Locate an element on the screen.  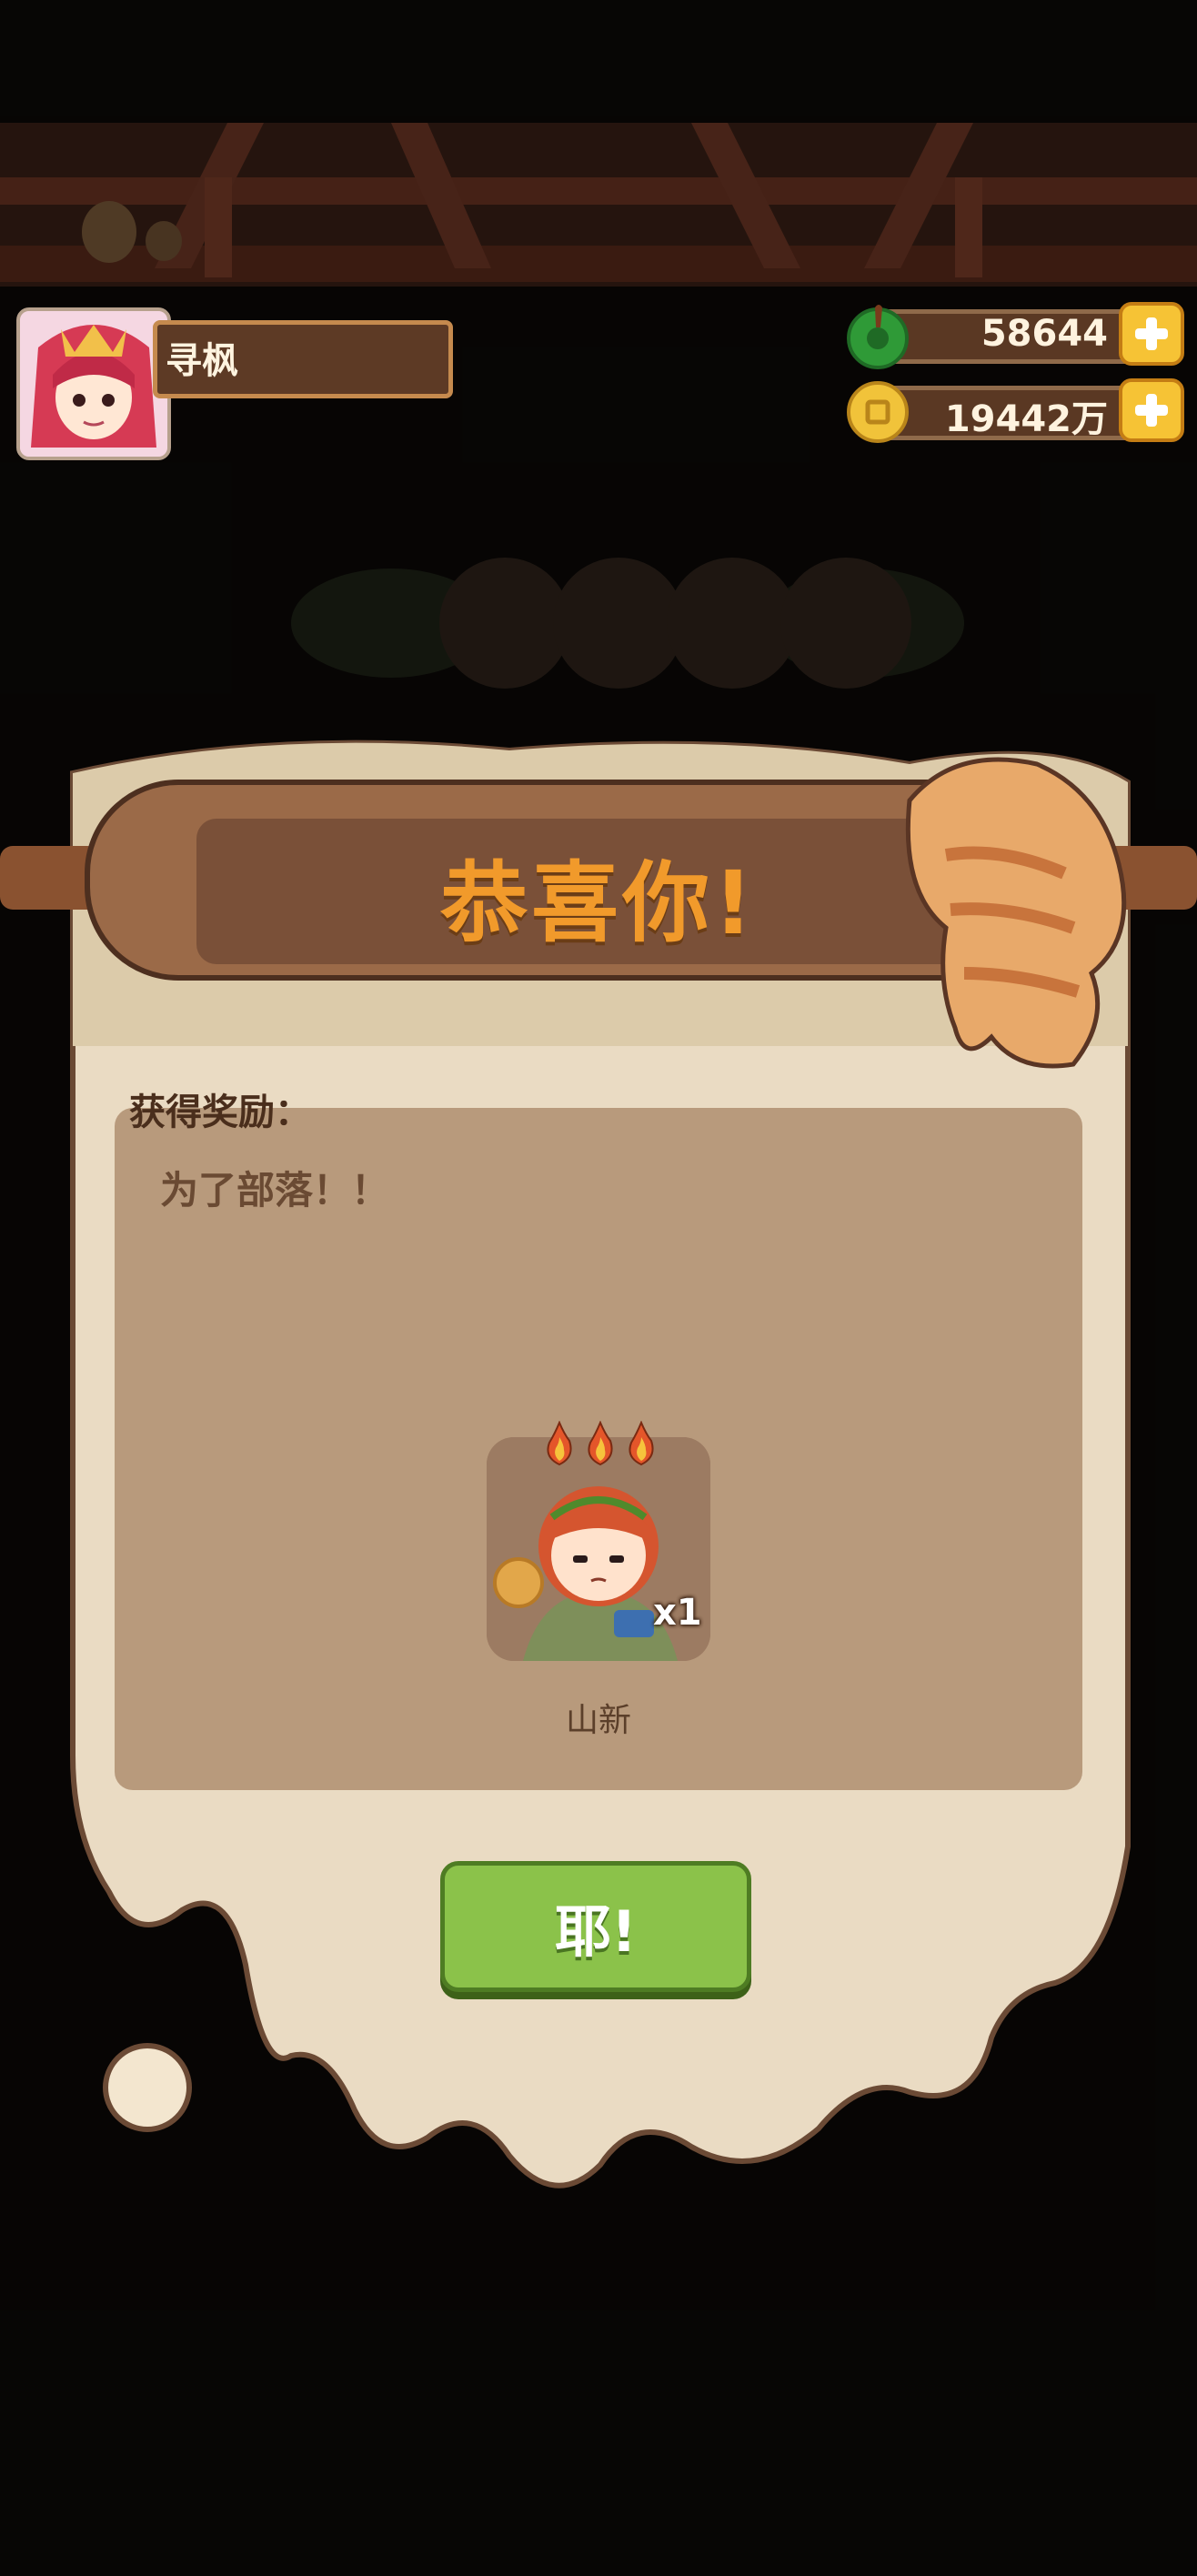
reward-label: 获得奖励： is located at coordinates (220, 1112).